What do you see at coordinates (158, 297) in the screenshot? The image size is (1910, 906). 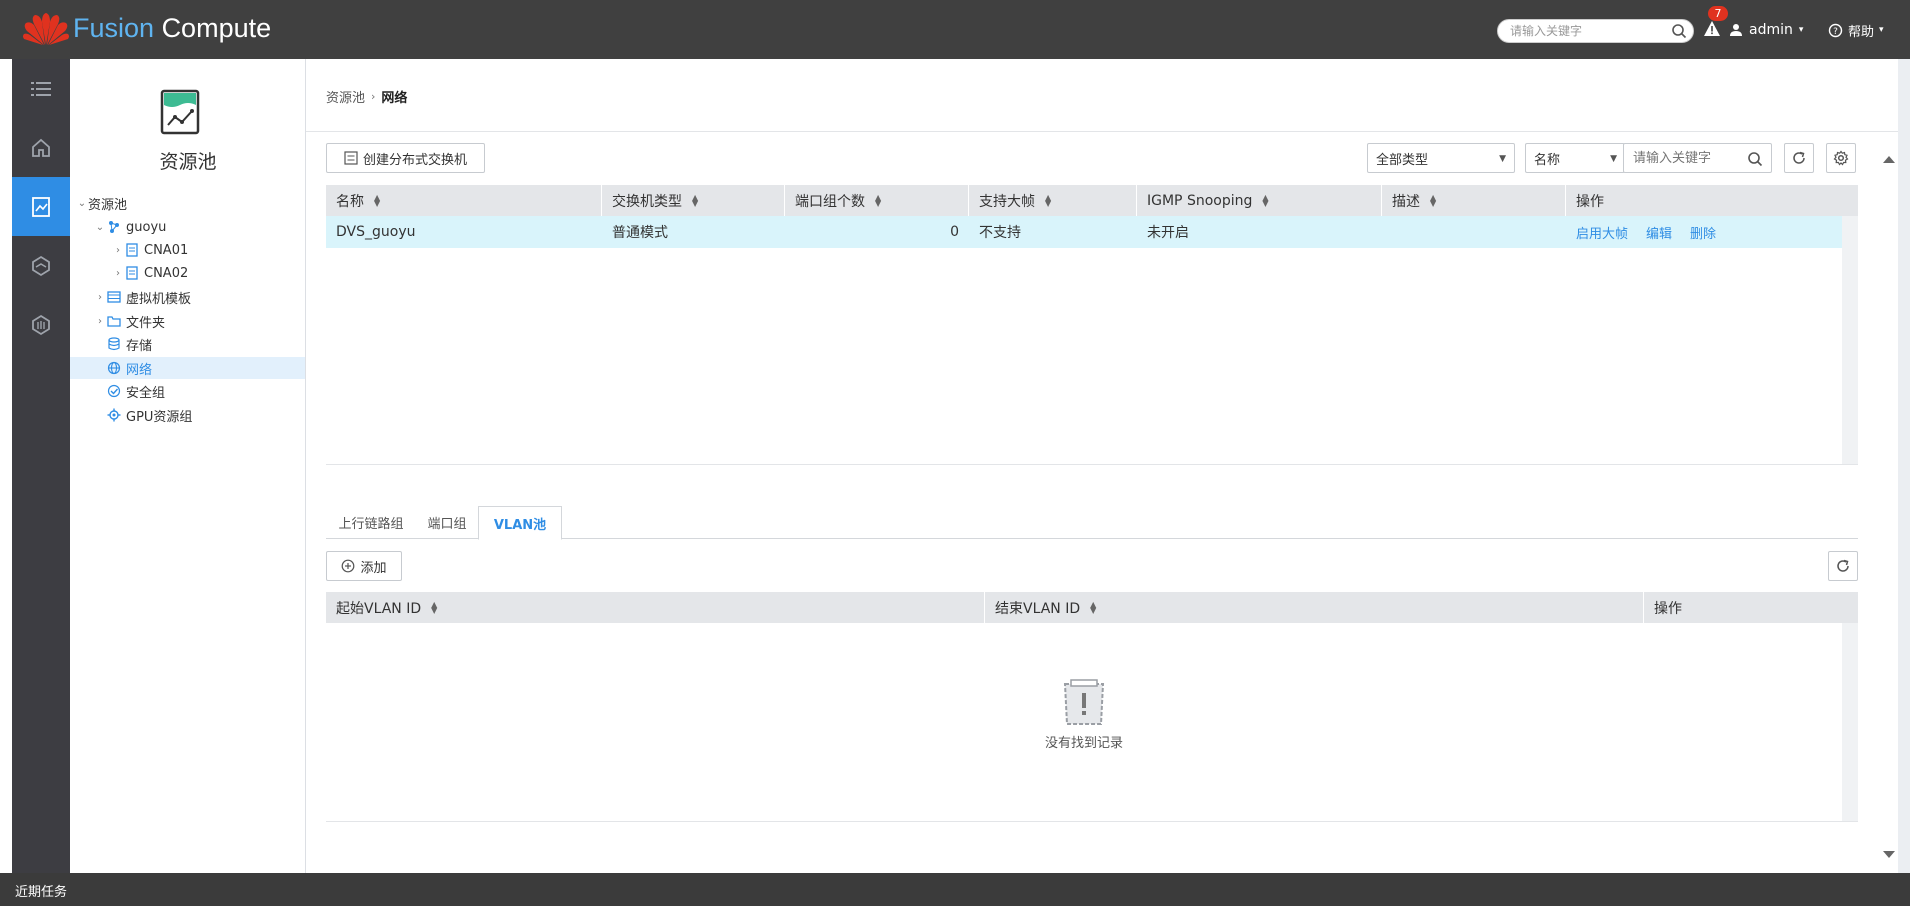 I see `tree-node-label: 虚拟机模板` at bounding box center [158, 297].